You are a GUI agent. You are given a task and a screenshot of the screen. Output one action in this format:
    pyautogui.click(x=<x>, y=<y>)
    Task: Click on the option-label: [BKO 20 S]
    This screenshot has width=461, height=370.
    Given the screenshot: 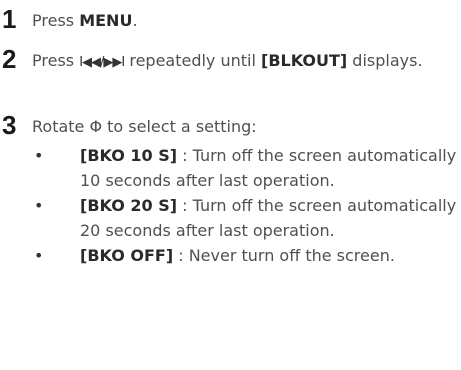 What is the action you would take?
    pyautogui.click(x=129, y=205)
    